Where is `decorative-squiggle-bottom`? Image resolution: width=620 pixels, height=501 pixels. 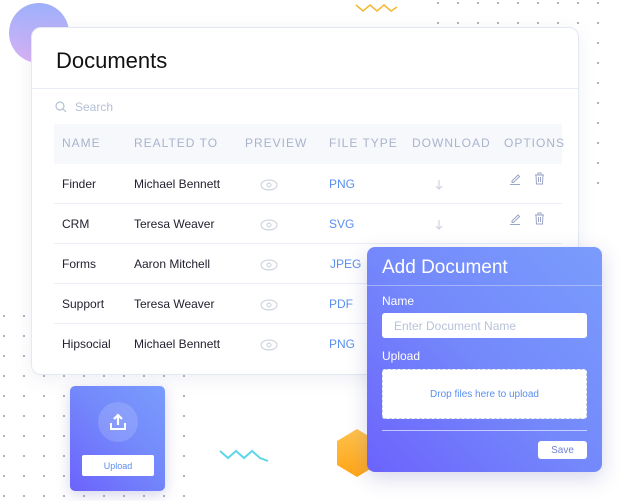
decorative-squiggle-bottom is located at coordinates (244, 455).